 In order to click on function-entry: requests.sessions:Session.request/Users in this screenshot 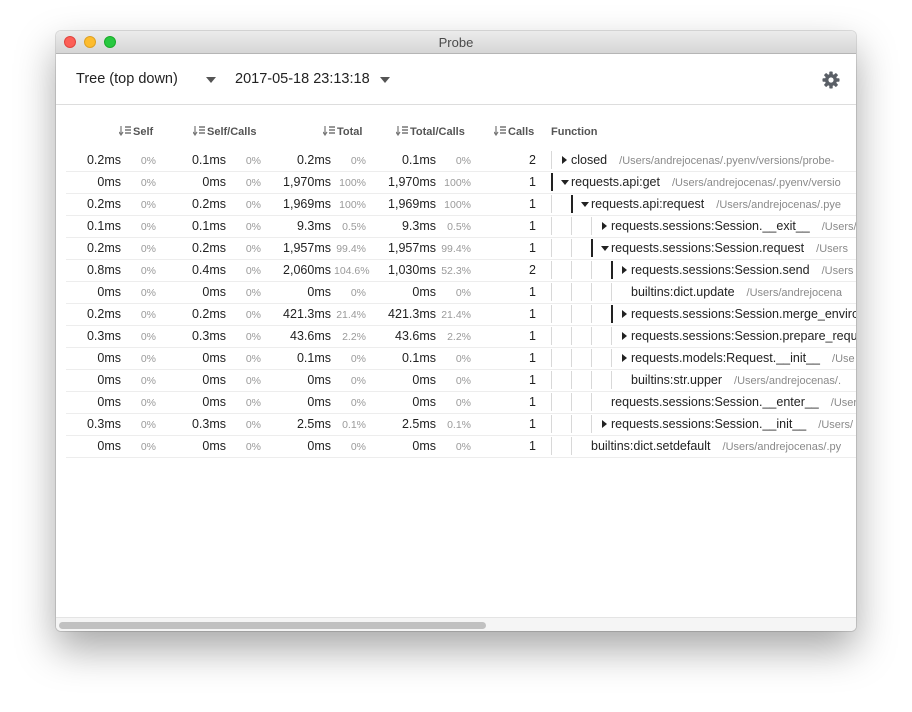, I will do `click(729, 248)`.